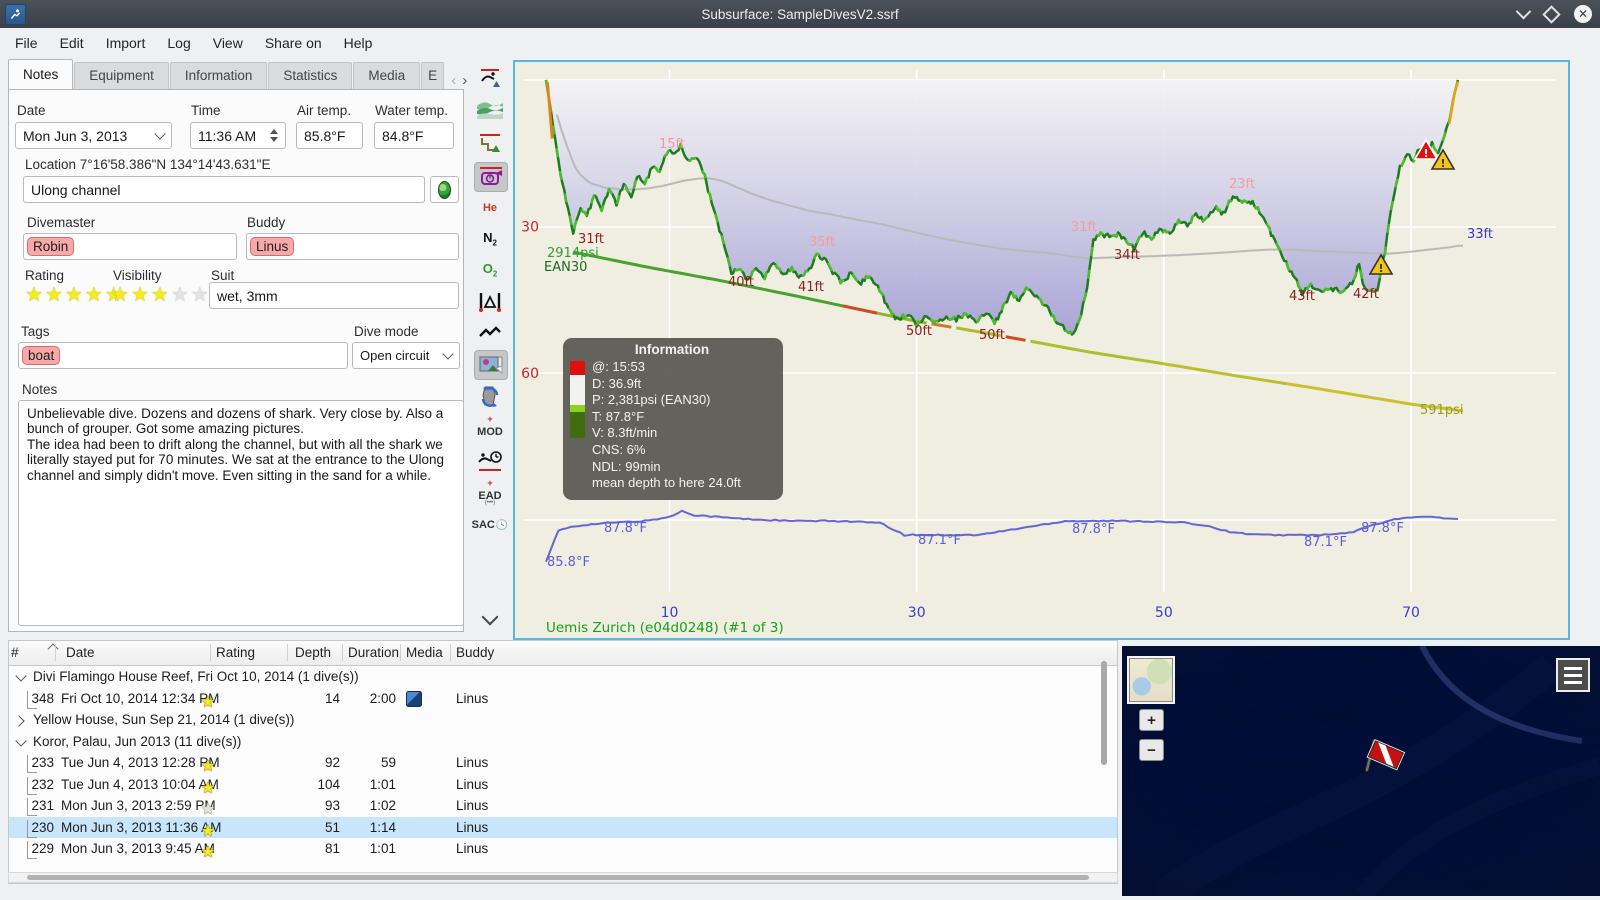  What do you see at coordinates (274, 135) in the screenshot?
I see `spinner-arrows-icon` at bounding box center [274, 135].